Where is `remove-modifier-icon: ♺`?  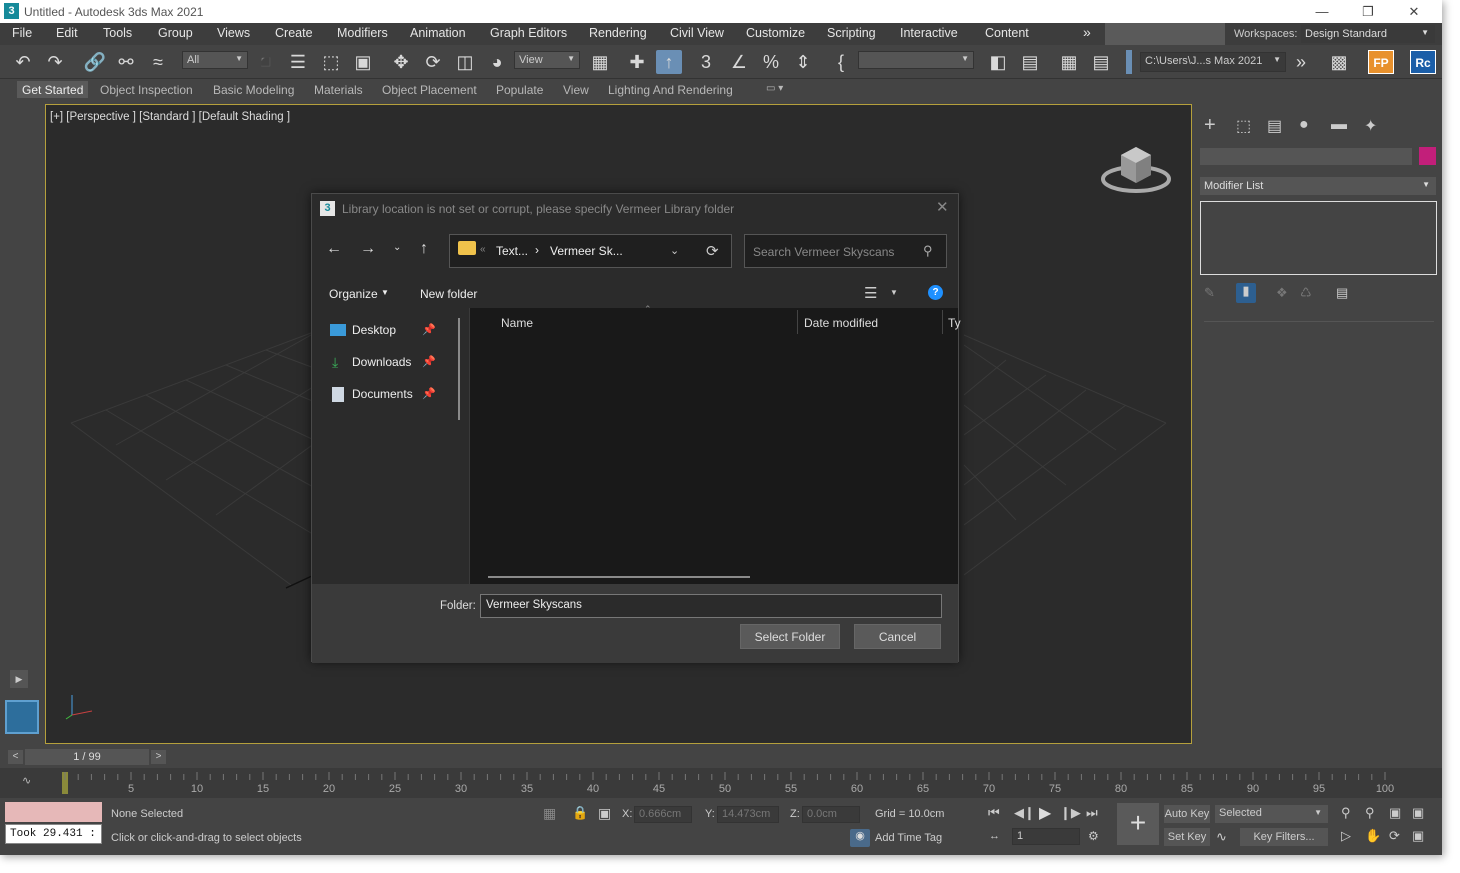 remove-modifier-icon: ♺ is located at coordinates (1306, 293).